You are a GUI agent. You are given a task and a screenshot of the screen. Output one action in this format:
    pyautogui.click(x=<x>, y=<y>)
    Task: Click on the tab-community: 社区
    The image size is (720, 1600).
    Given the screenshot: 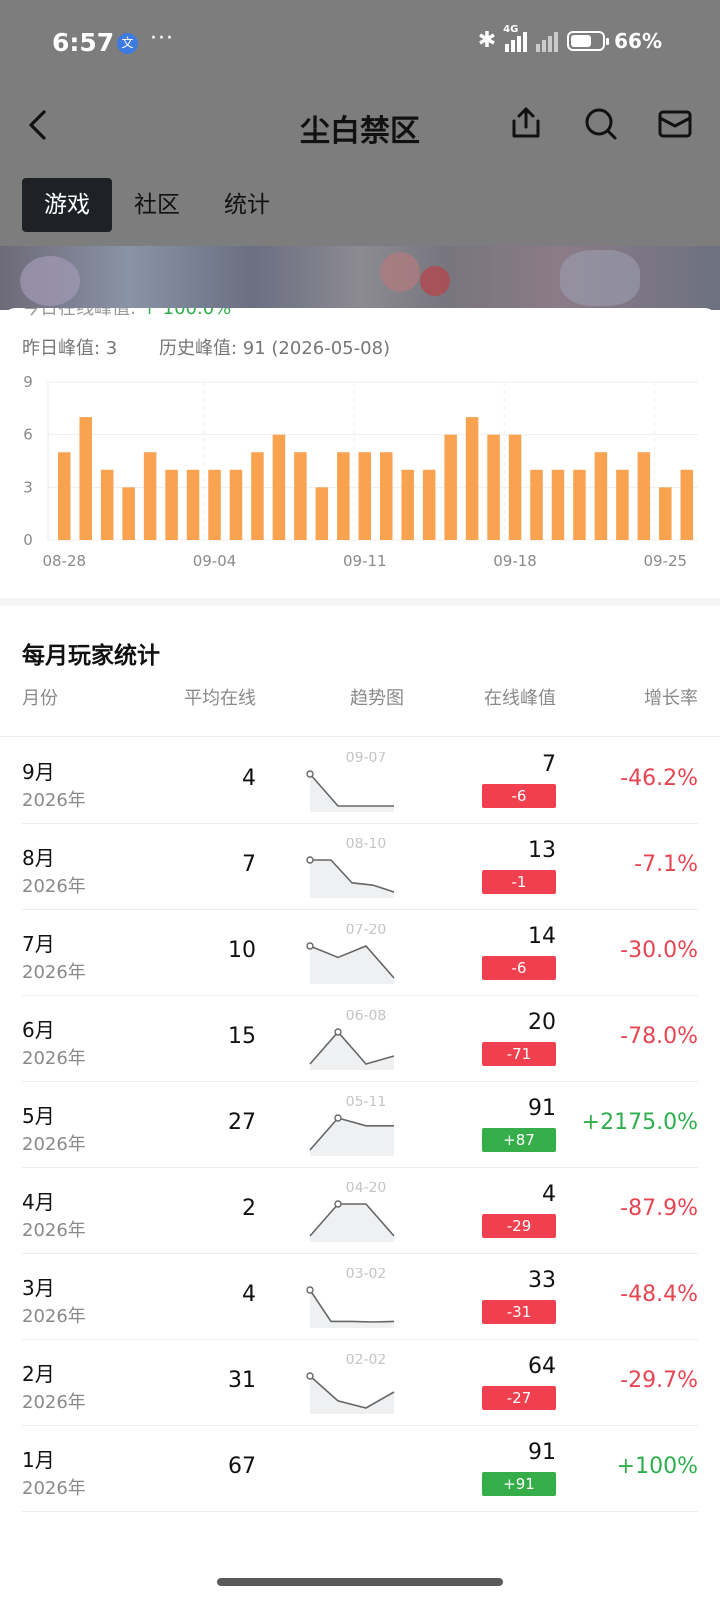 What is the action you would take?
    pyautogui.click(x=157, y=205)
    